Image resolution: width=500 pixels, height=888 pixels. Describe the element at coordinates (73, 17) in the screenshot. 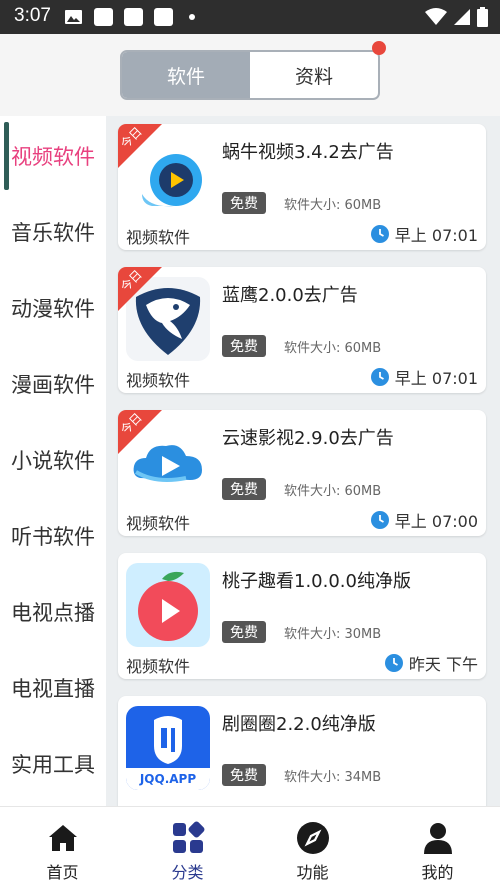

I see `gallery-notification-icon` at that location.